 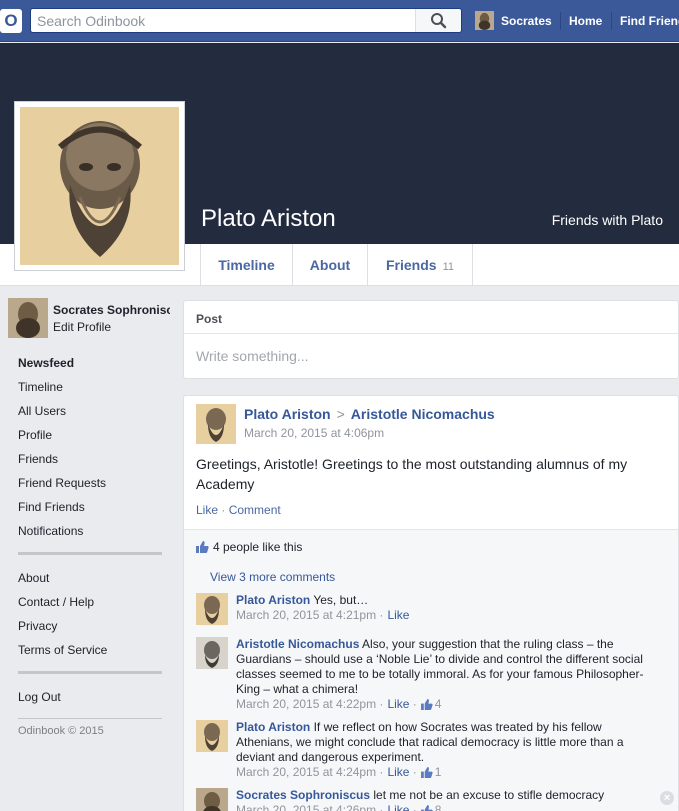 I want to click on tab-about-label: About, so click(x=330, y=265).